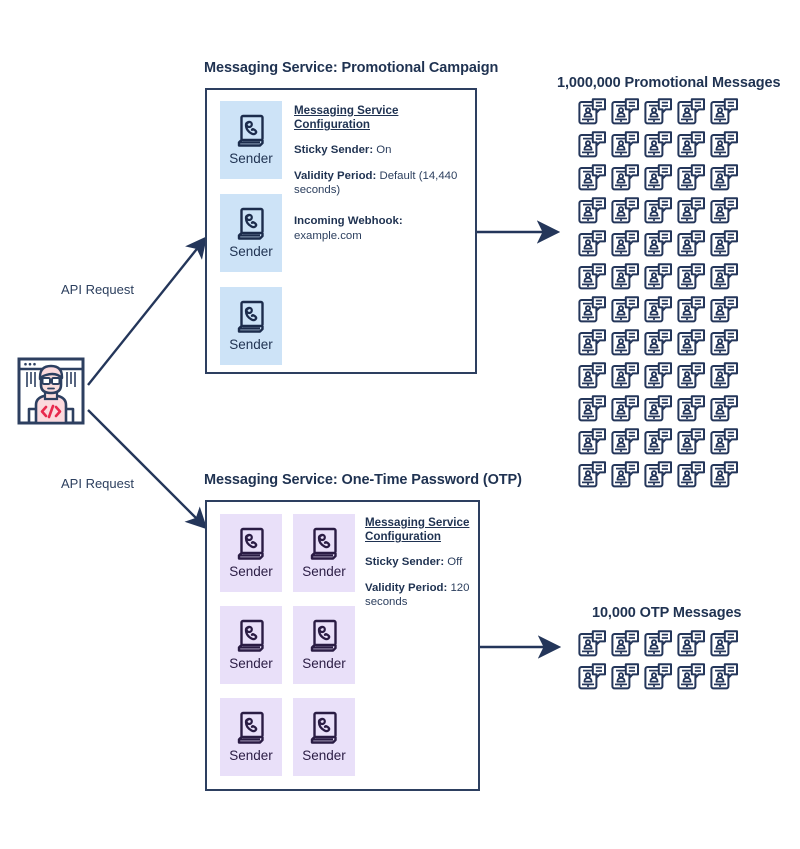  Describe the element at coordinates (97, 289) in the screenshot. I see `api-request-label-promotional: API Request` at that location.